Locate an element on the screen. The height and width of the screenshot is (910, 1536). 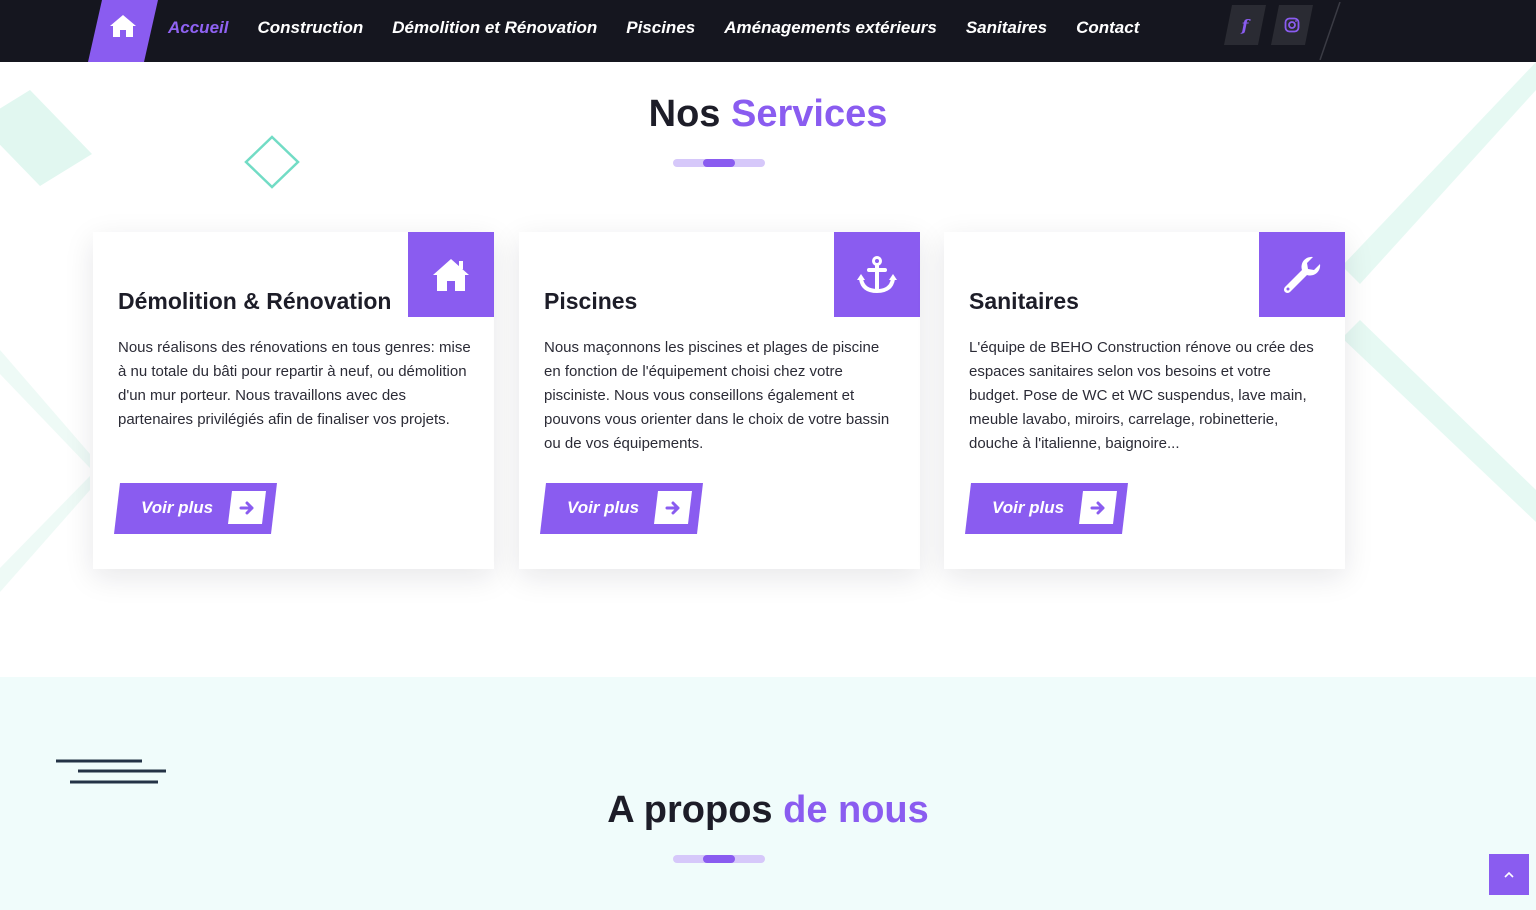
house-icon is located at coordinates (451, 274).